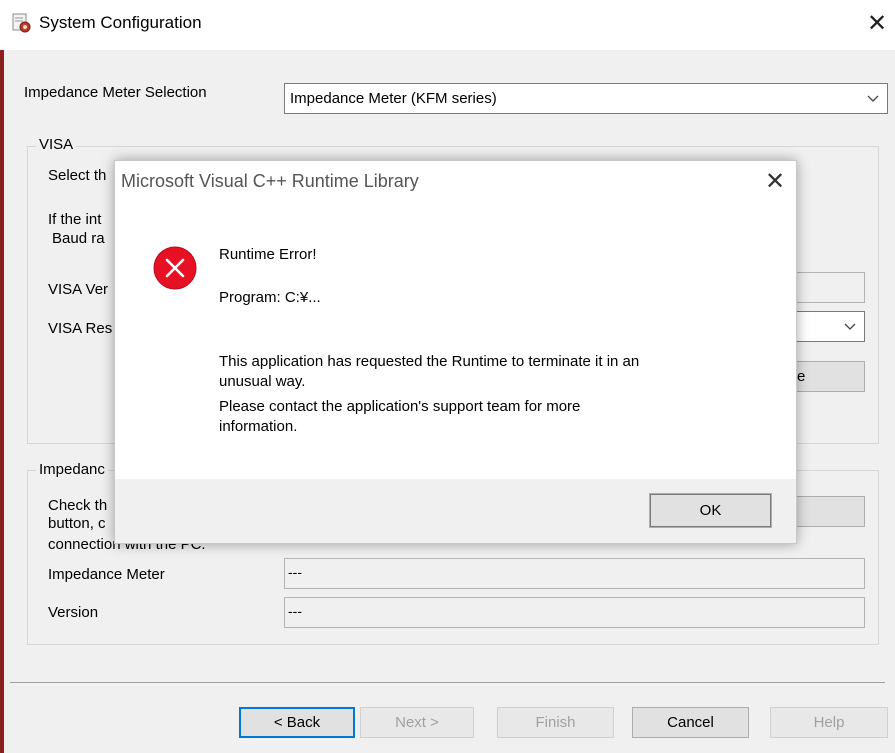 Image resolution: width=895 pixels, height=753 pixels. I want to click on window-close-button: ✕, so click(877, 23).